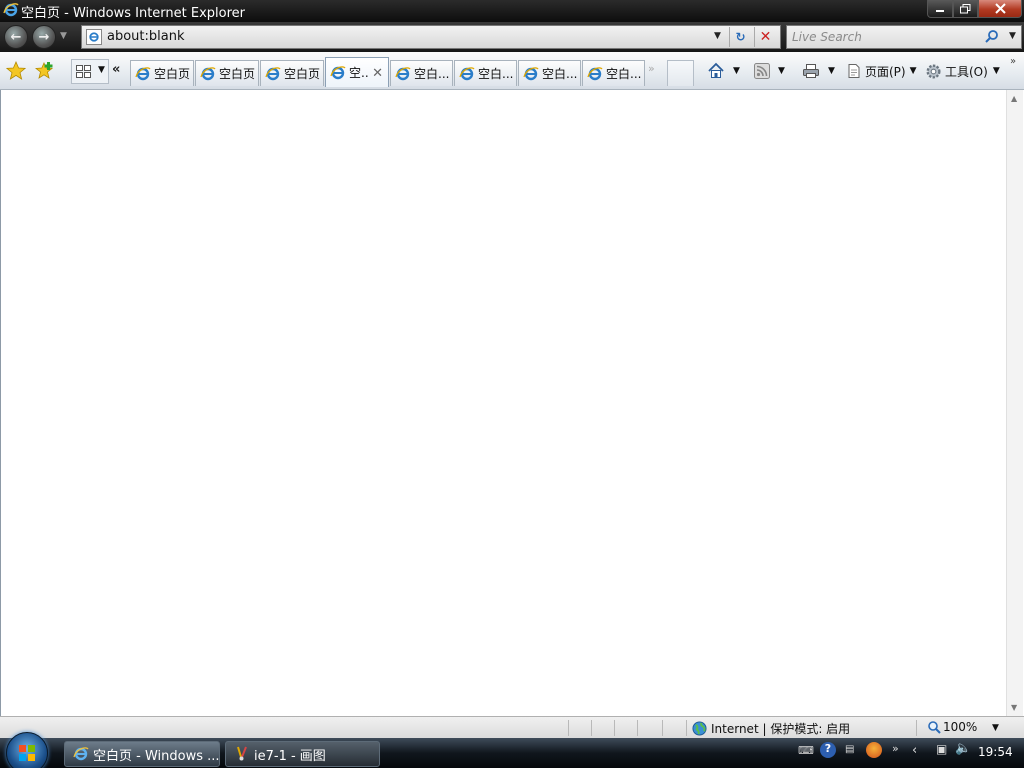 Image resolution: width=1024 pixels, height=768 pixels. I want to click on close-icon, so click(1000, 8).